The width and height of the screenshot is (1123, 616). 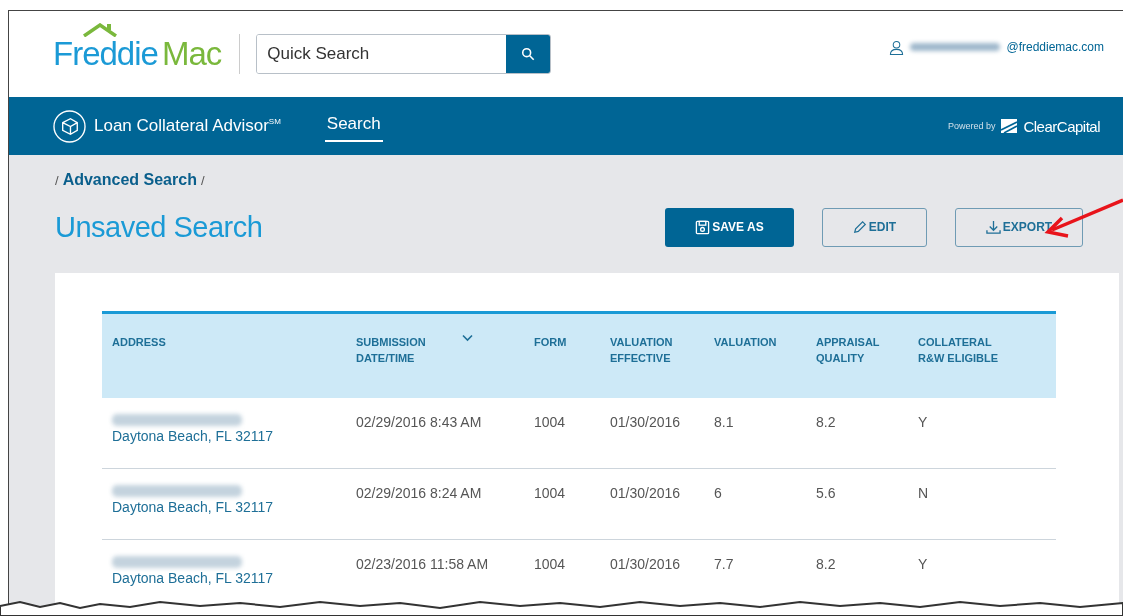 I want to click on column-header: FORM, so click(x=550, y=342).